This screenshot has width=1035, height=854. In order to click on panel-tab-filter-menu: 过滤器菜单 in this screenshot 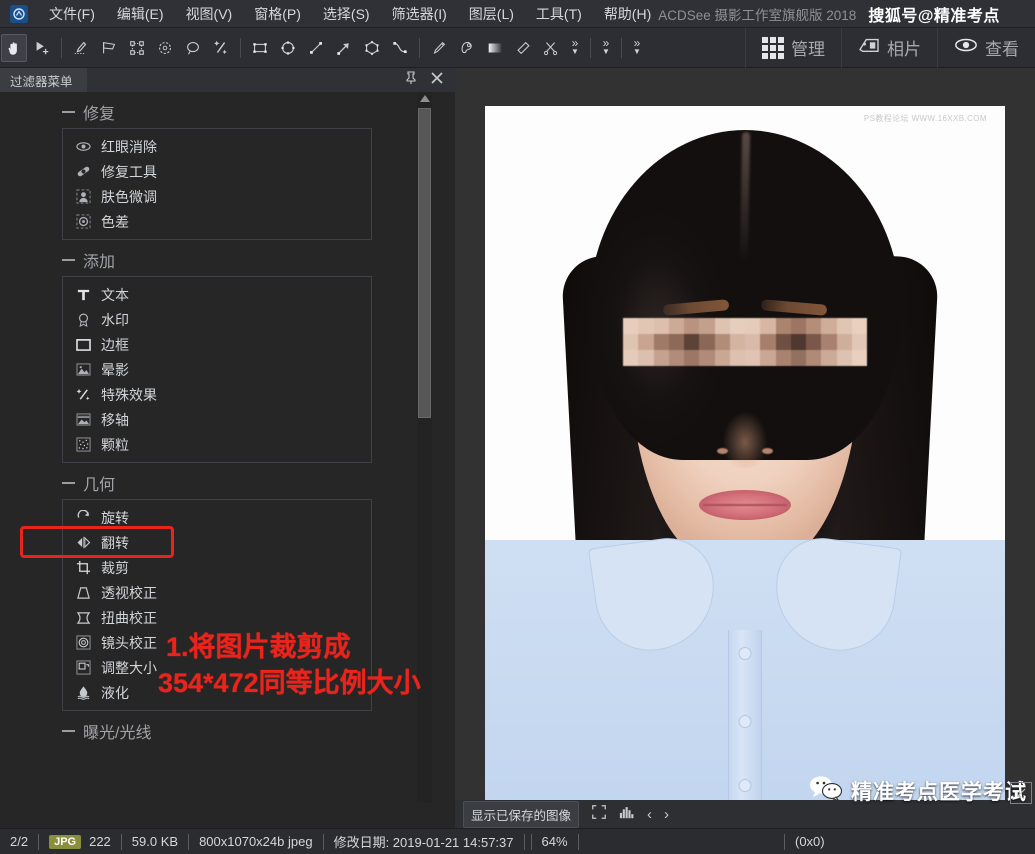, I will do `click(43, 80)`.